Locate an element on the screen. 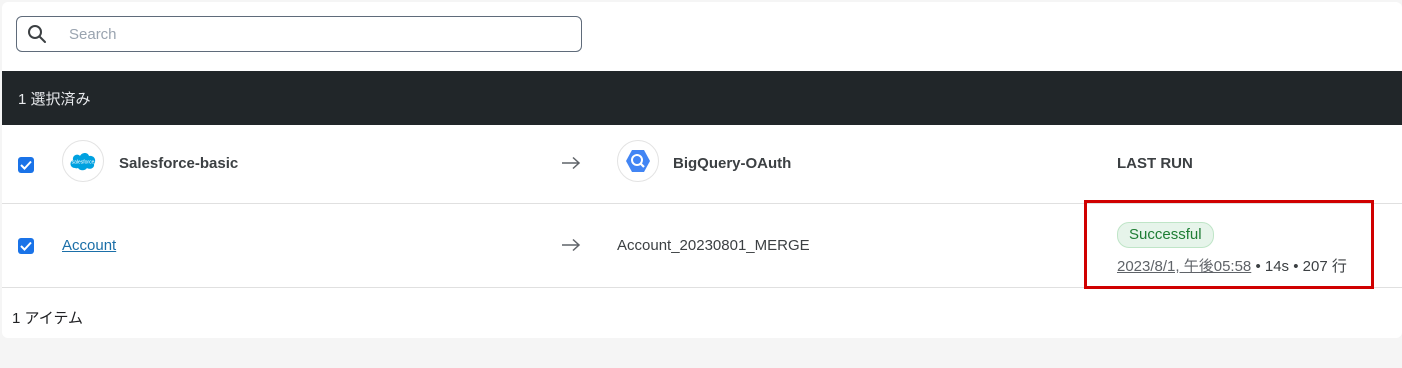 The height and width of the screenshot is (368, 1402). selection-bar: 1 選択済み is located at coordinates (702, 98).